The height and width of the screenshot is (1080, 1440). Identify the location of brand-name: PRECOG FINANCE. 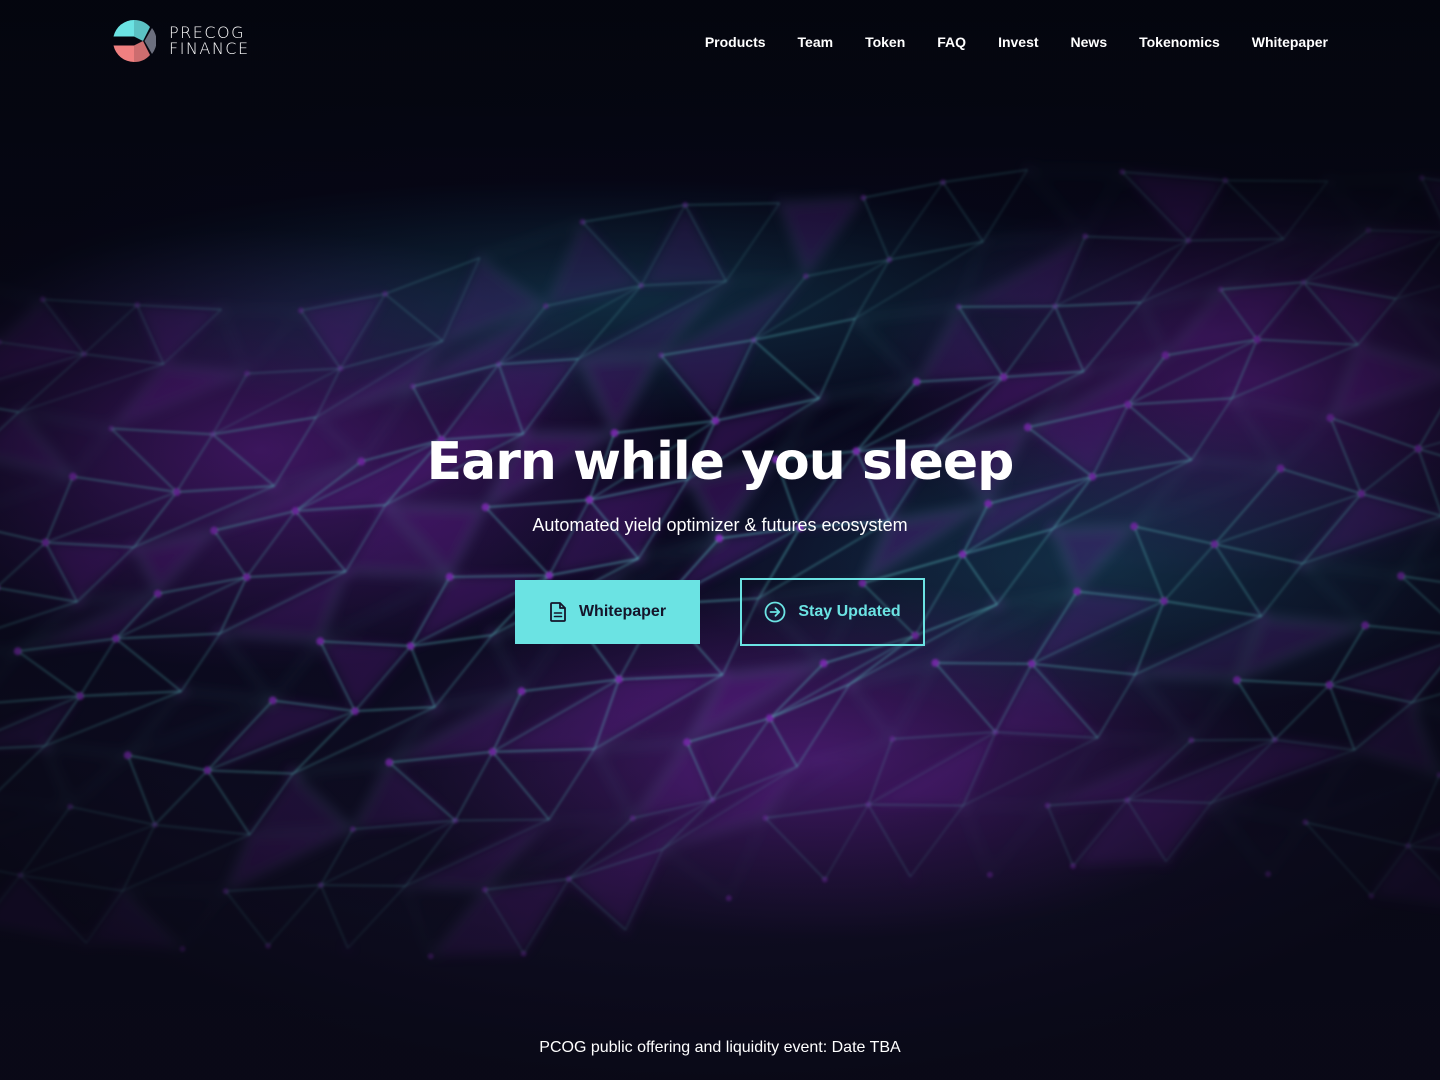
(209, 41).